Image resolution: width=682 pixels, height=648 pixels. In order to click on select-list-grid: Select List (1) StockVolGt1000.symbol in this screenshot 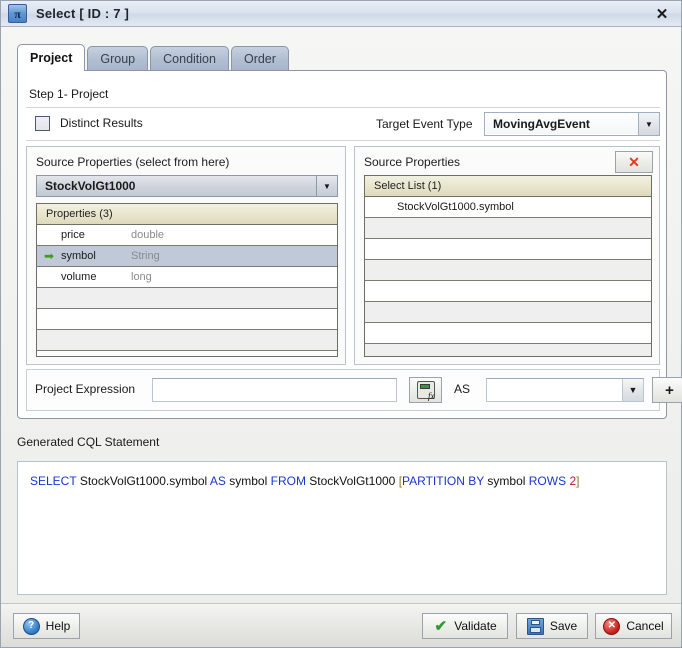, I will do `click(508, 266)`.